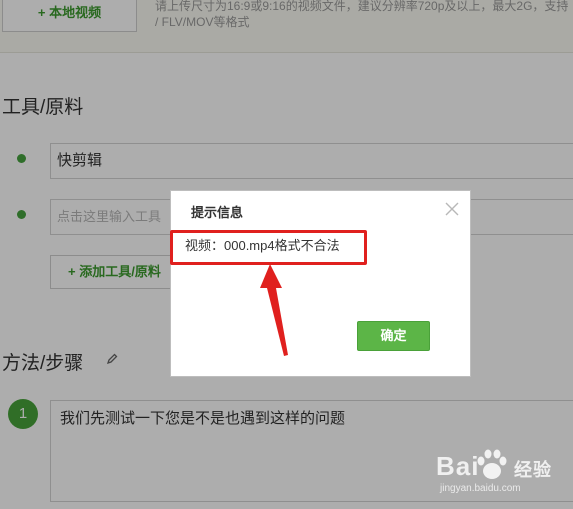 This screenshot has width=573, height=509. Describe the element at coordinates (533, 470) in the screenshot. I see `watermark-brand-right: 经验` at that location.